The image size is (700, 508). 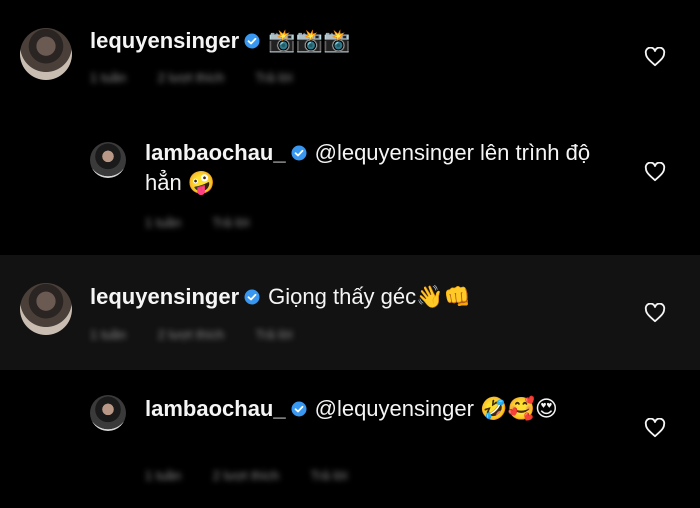 I want to click on comment-emoji: 🤪, so click(x=201, y=183).